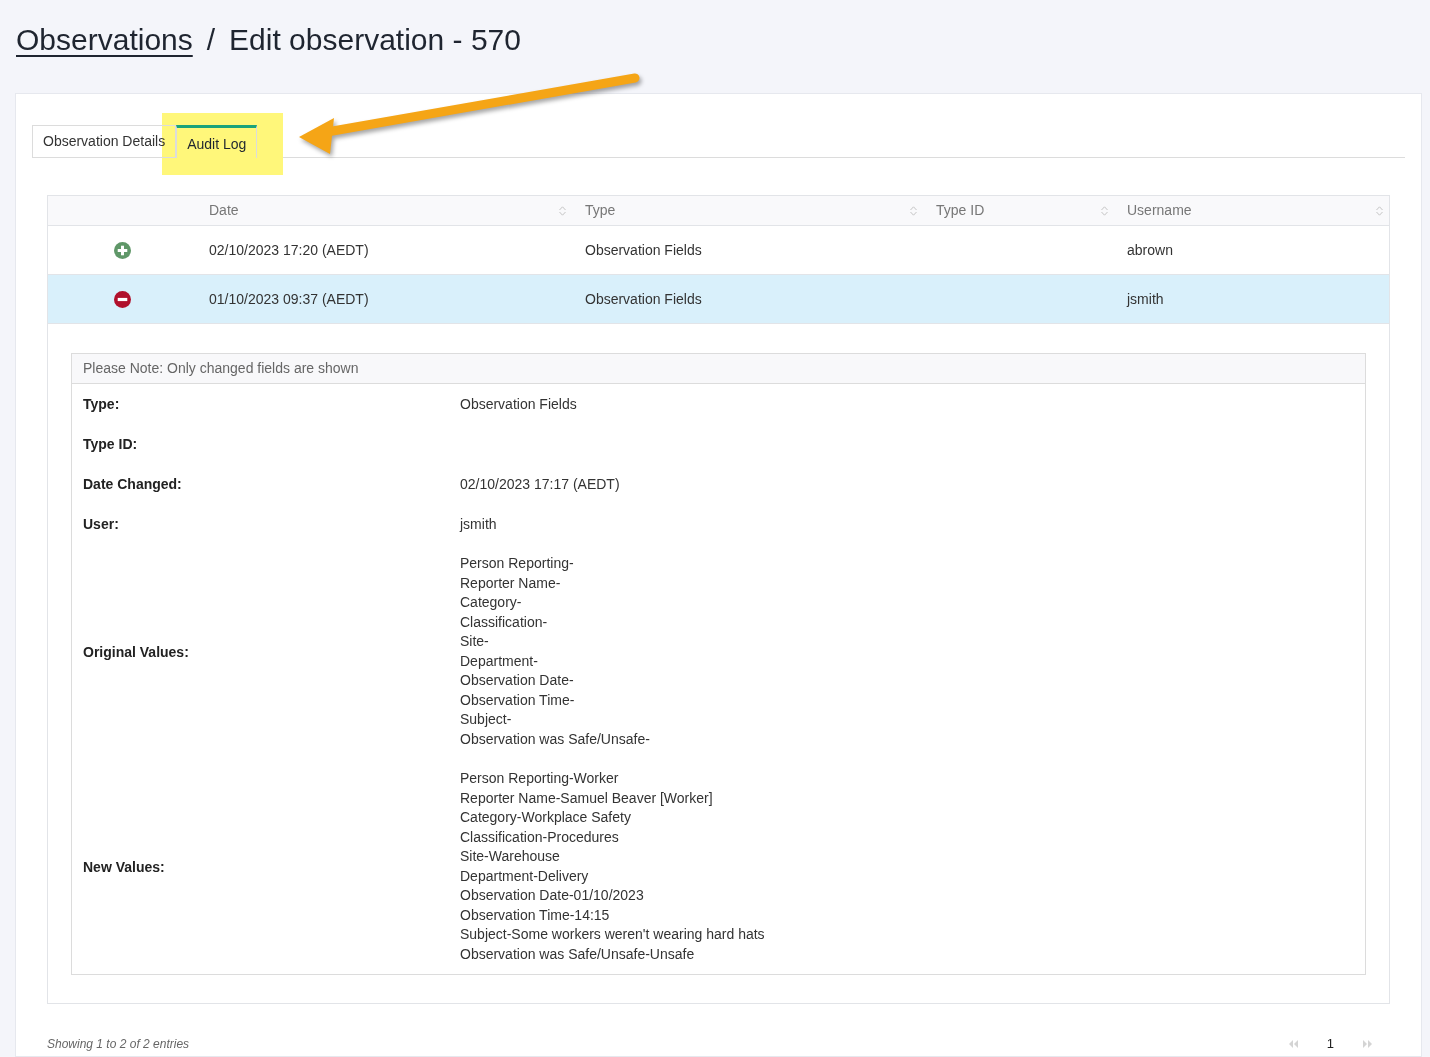 The width and height of the screenshot is (1430, 1057). I want to click on column-header: Date, so click(224, 210).